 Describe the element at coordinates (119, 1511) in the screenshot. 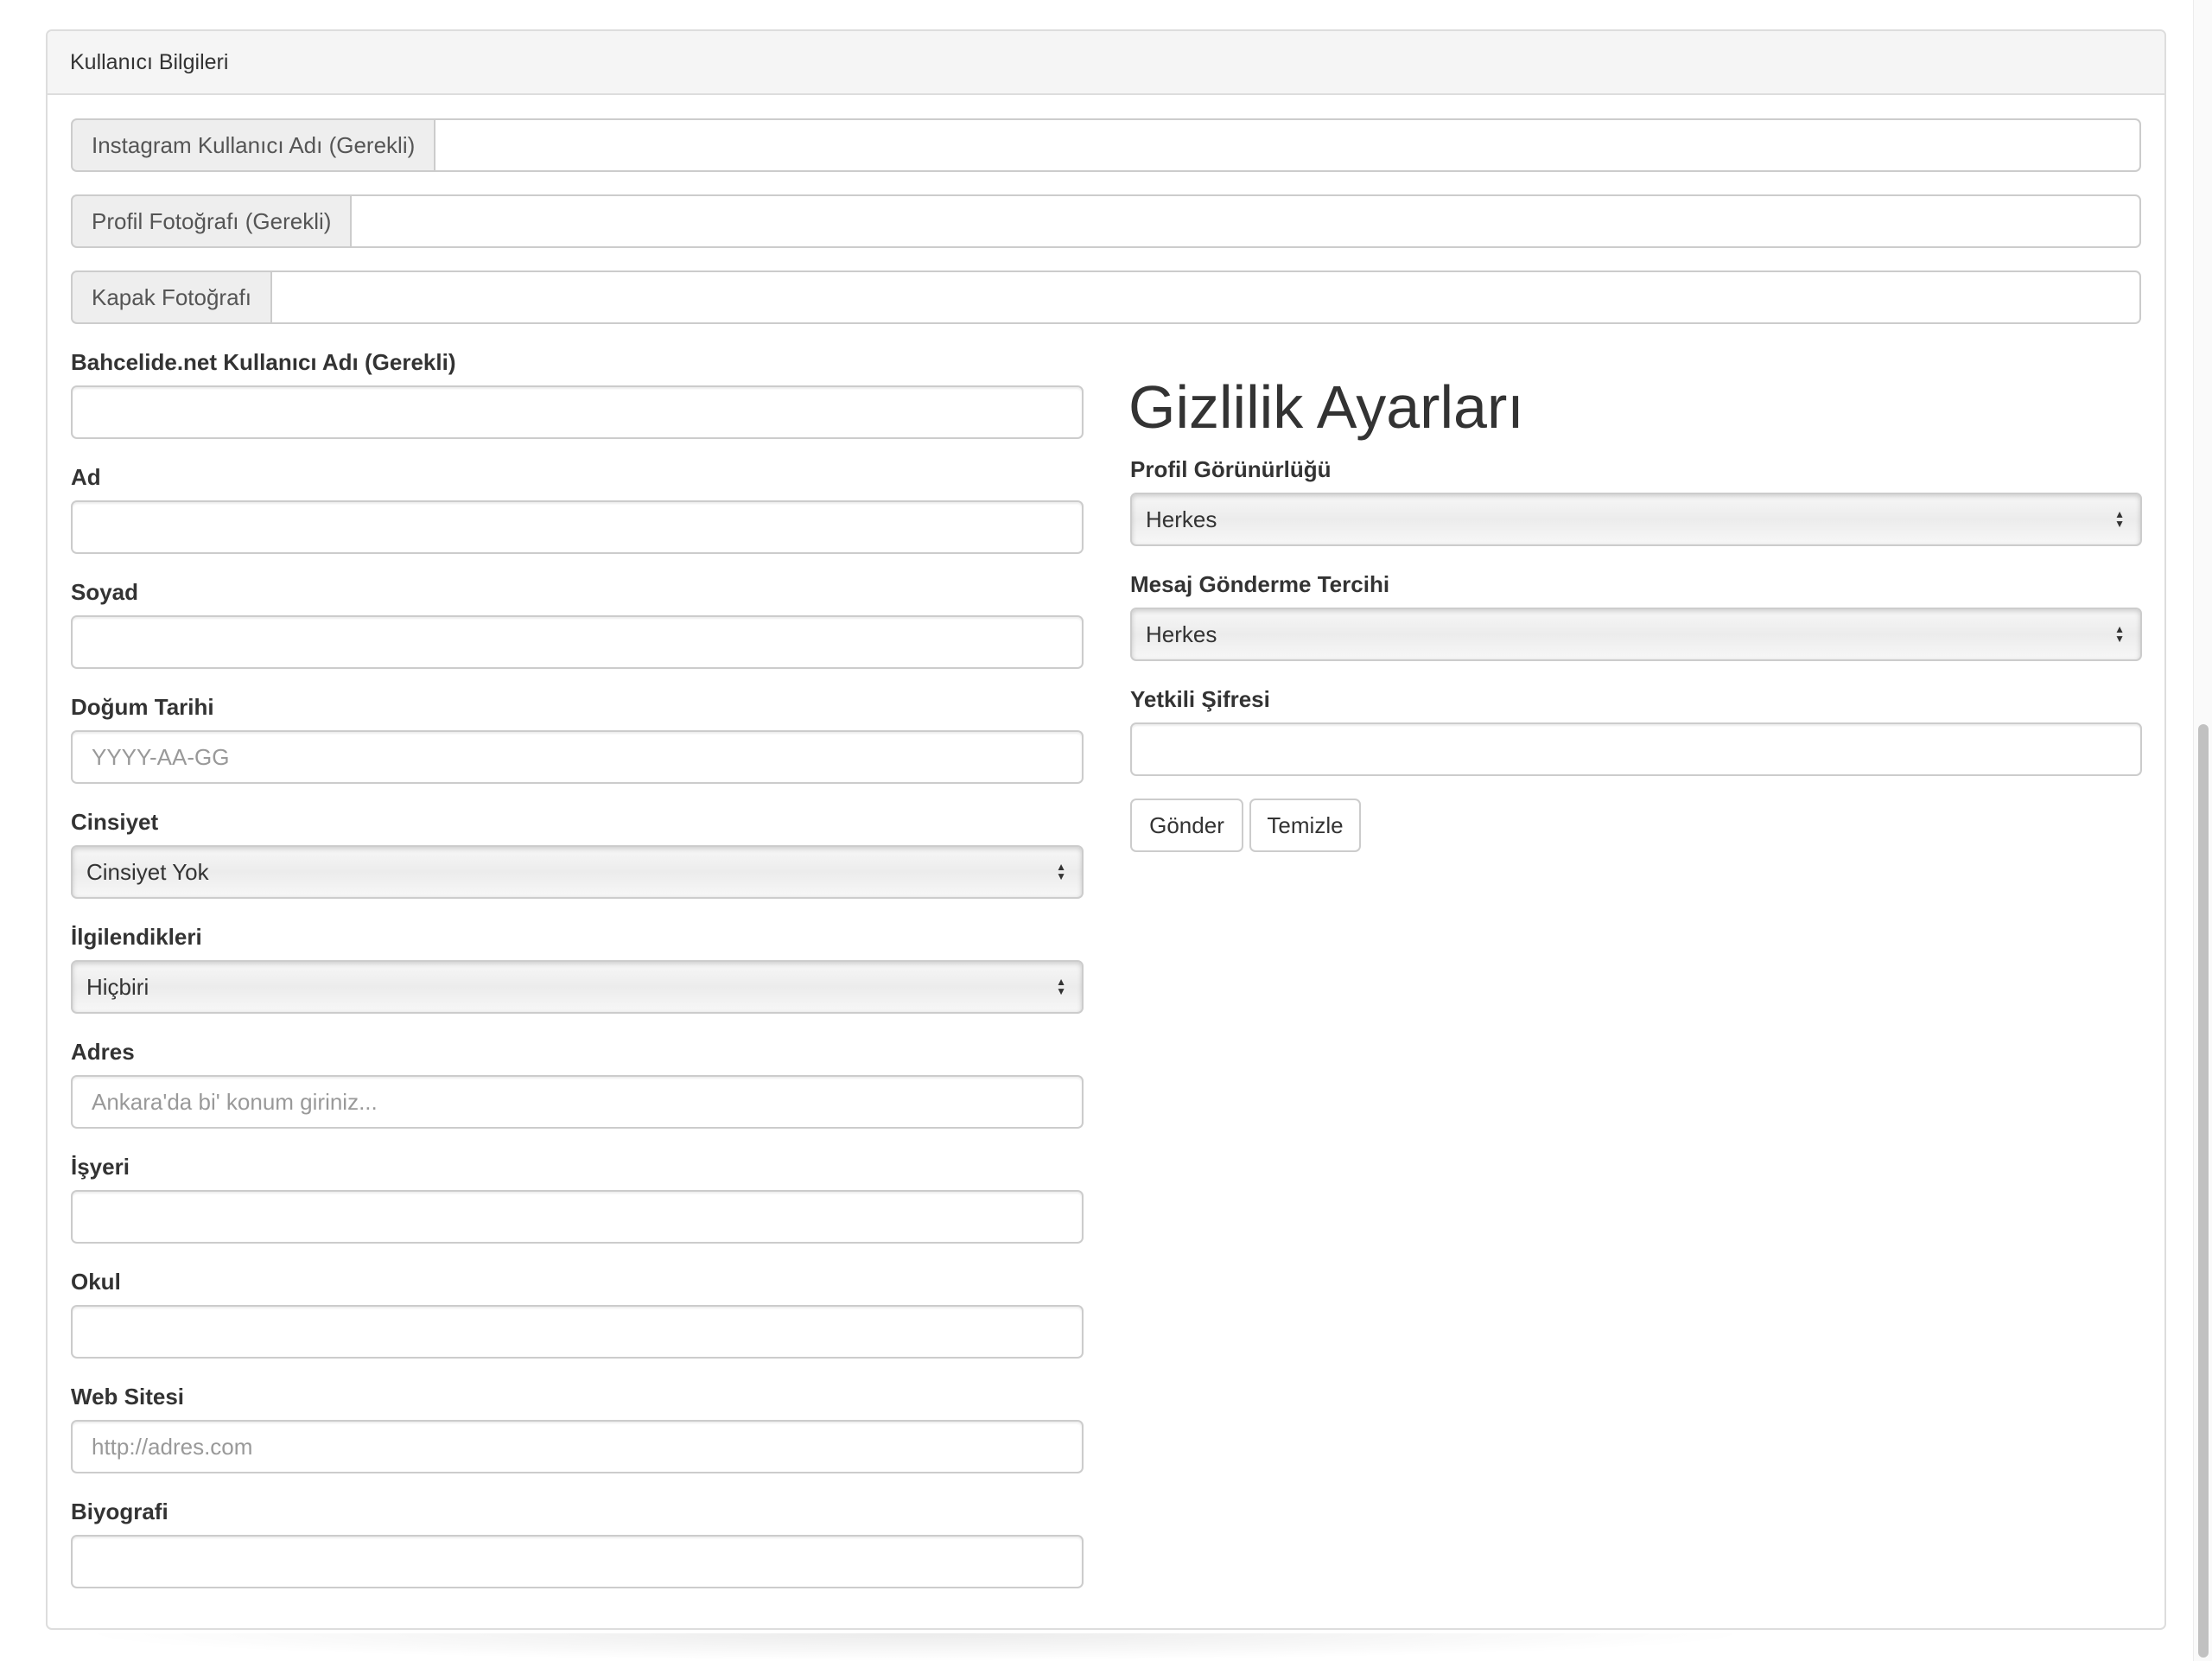

I see `biography-label: Biyografi` at that location.